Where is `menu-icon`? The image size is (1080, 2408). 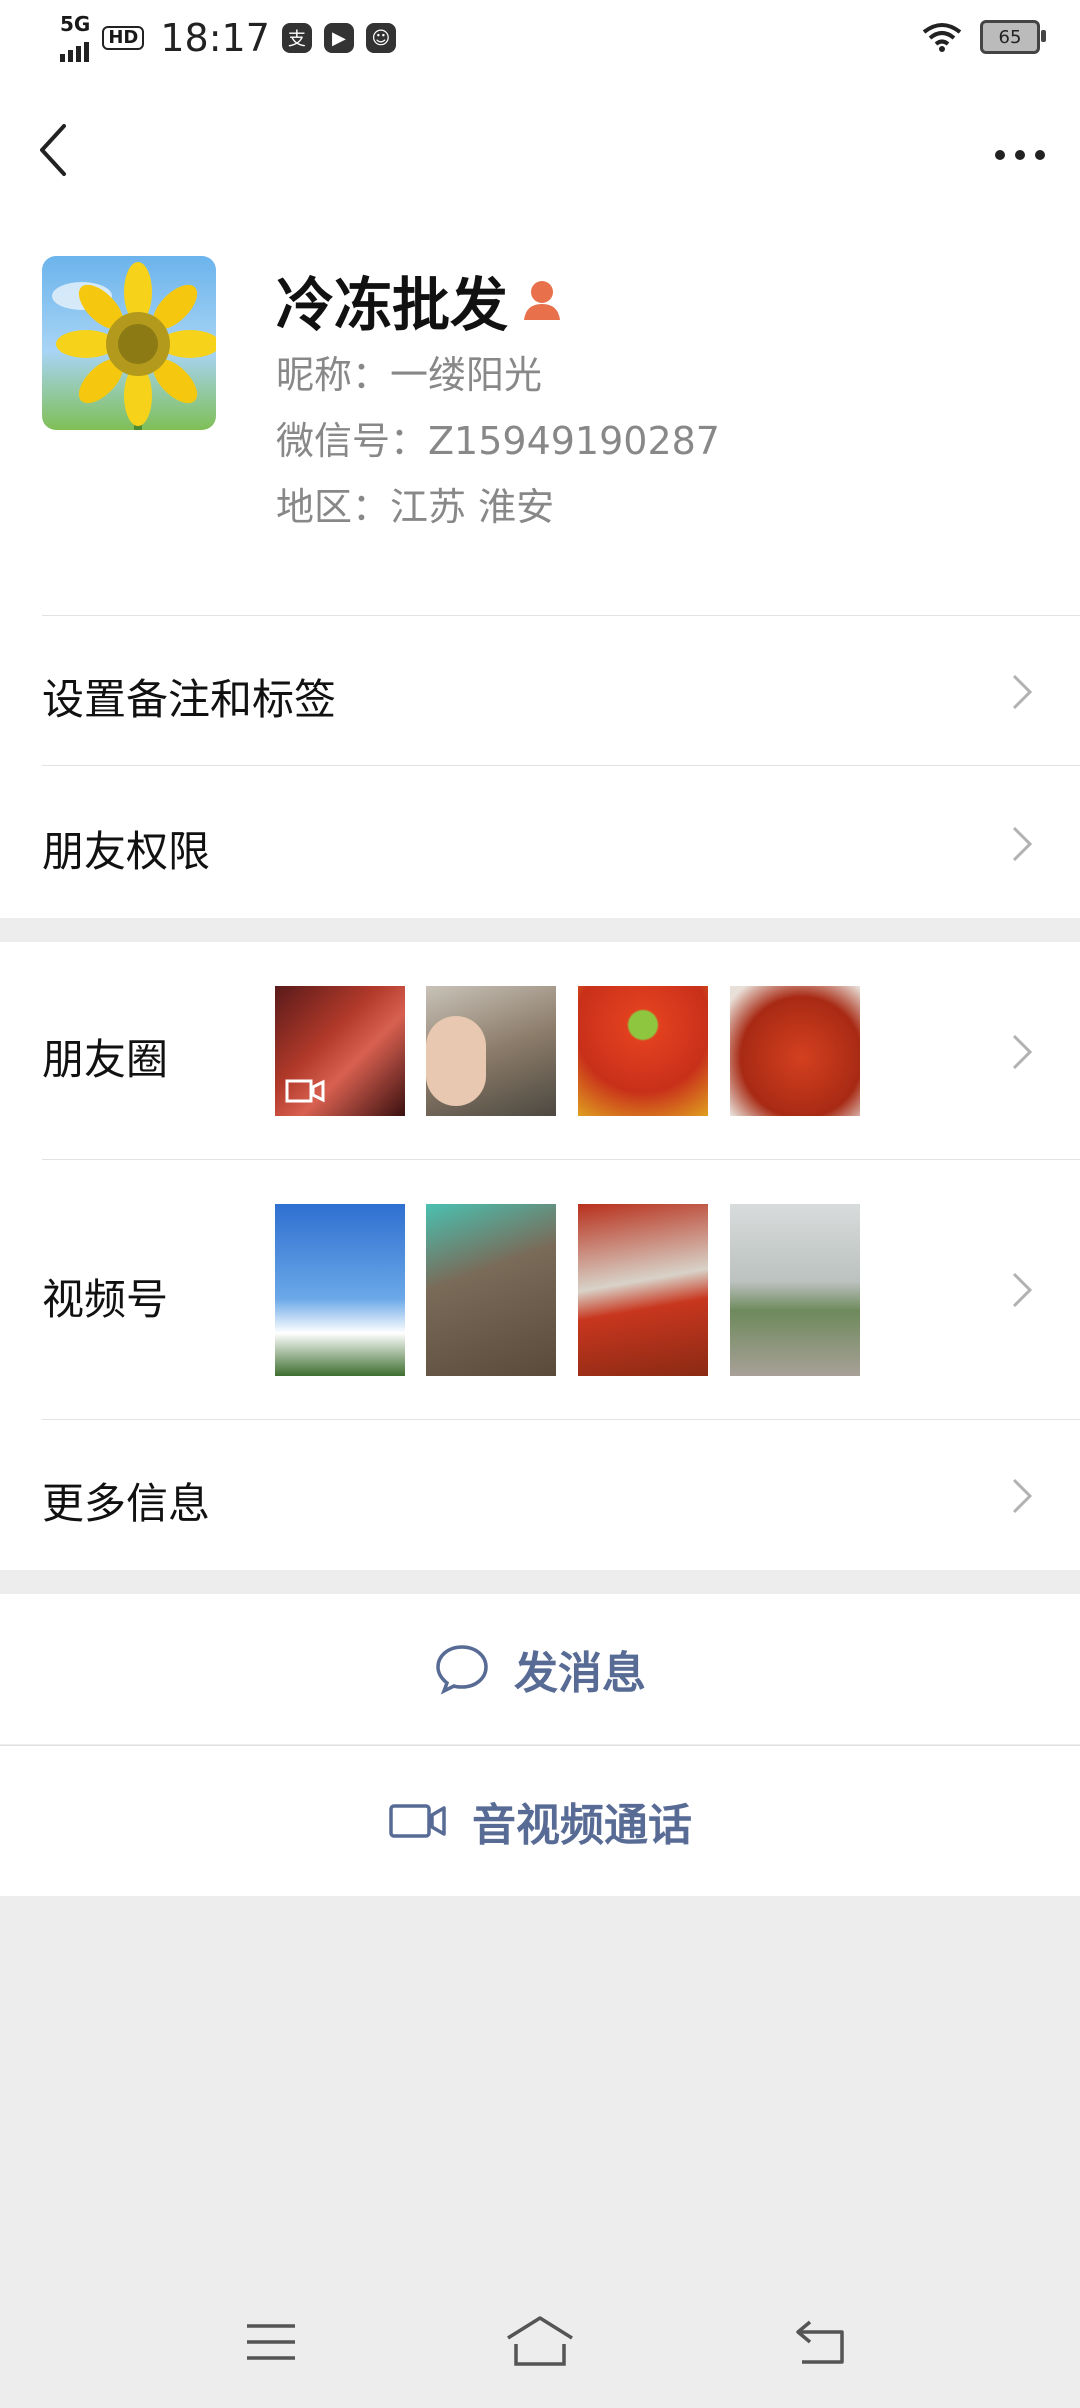
menu-icon is located at coordinates (271, 2342).